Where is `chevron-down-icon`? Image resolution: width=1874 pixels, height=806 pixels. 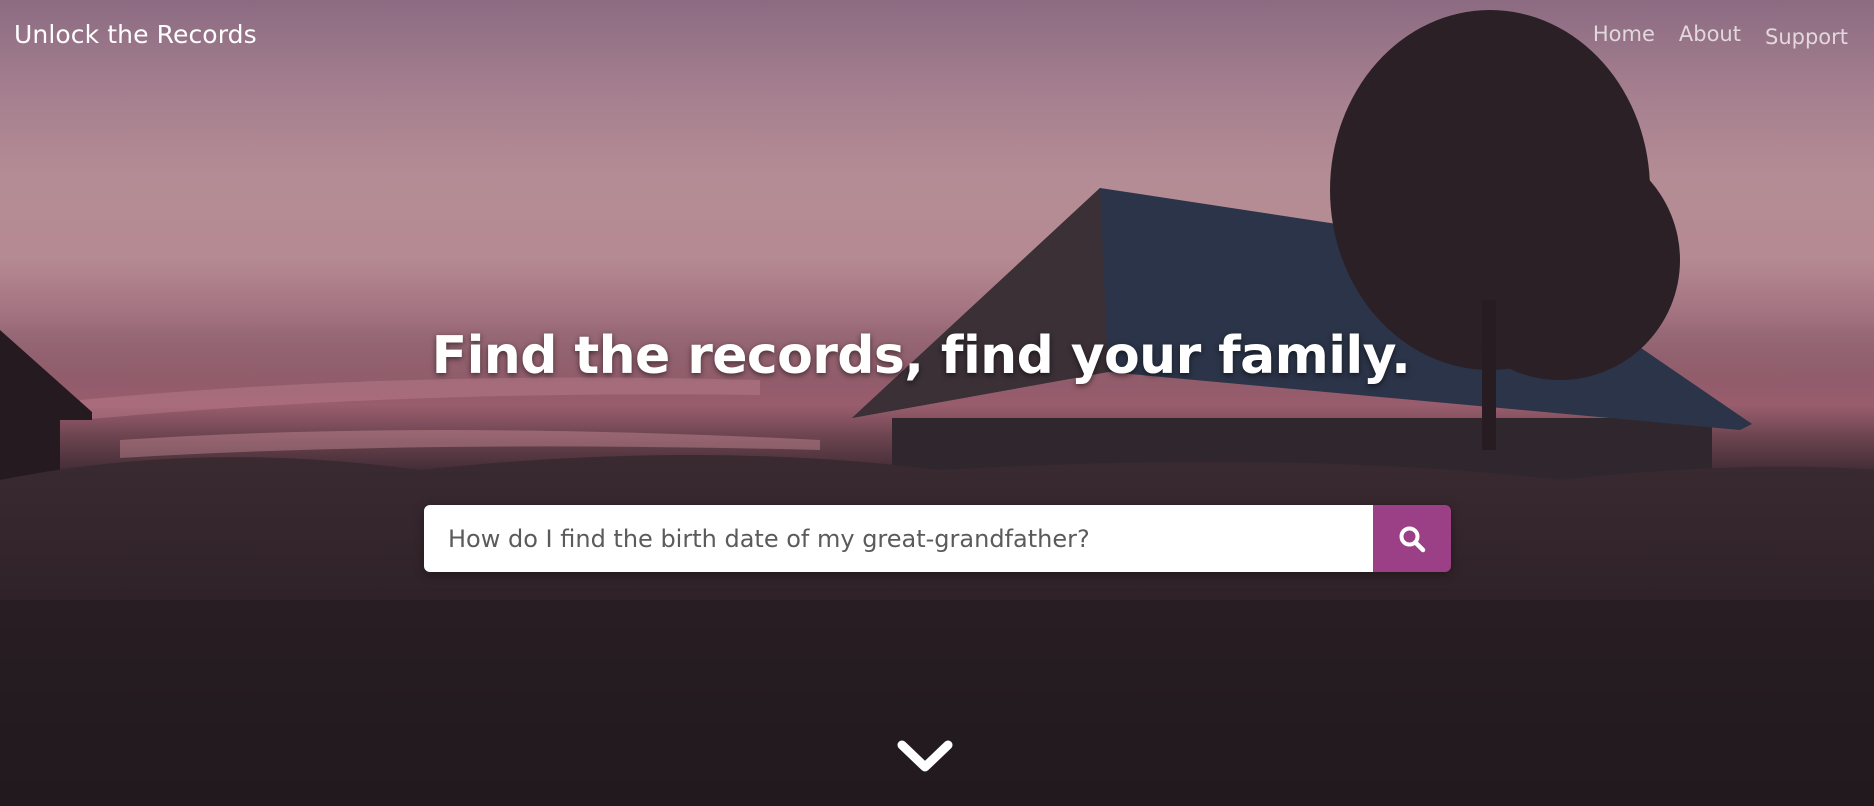
chevron-down-icon is located at coordinates (925, 756).